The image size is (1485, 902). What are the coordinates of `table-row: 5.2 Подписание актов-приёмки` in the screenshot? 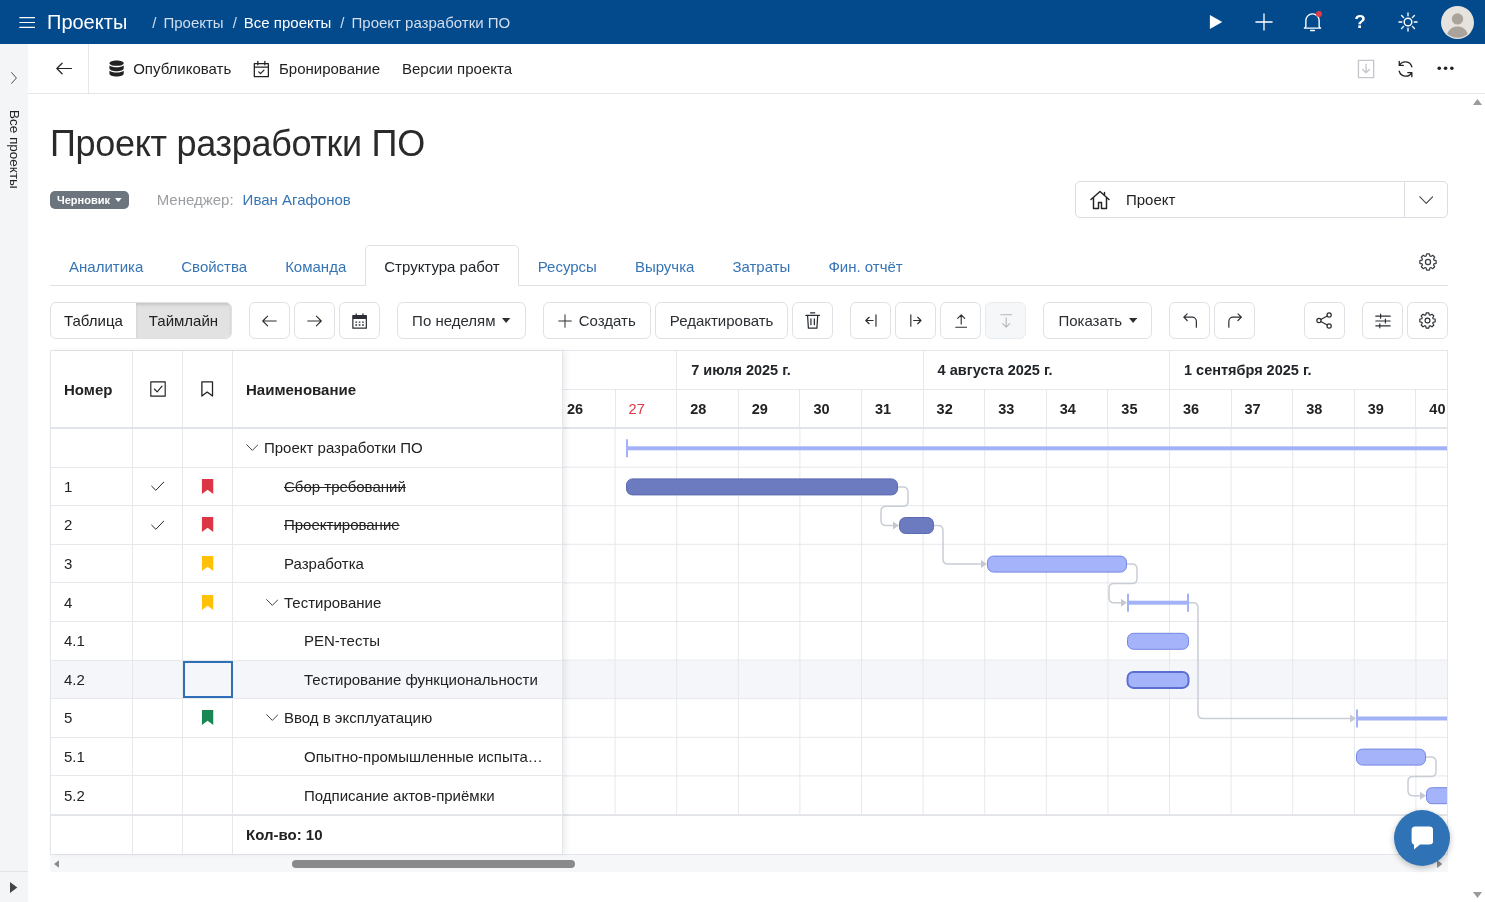 It's located at (306, 795).